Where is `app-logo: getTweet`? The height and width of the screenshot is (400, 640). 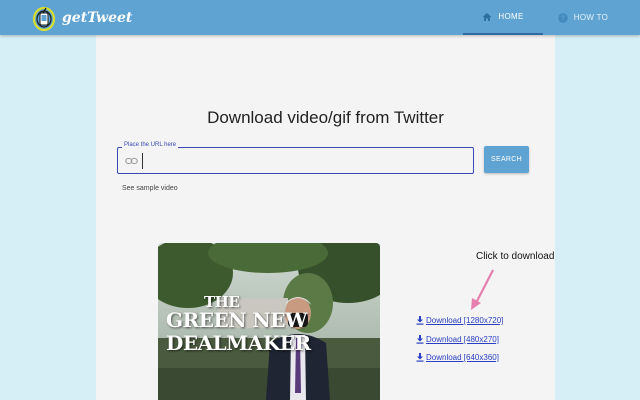
app-logo: getTweet is located at coordinates (81, 18).